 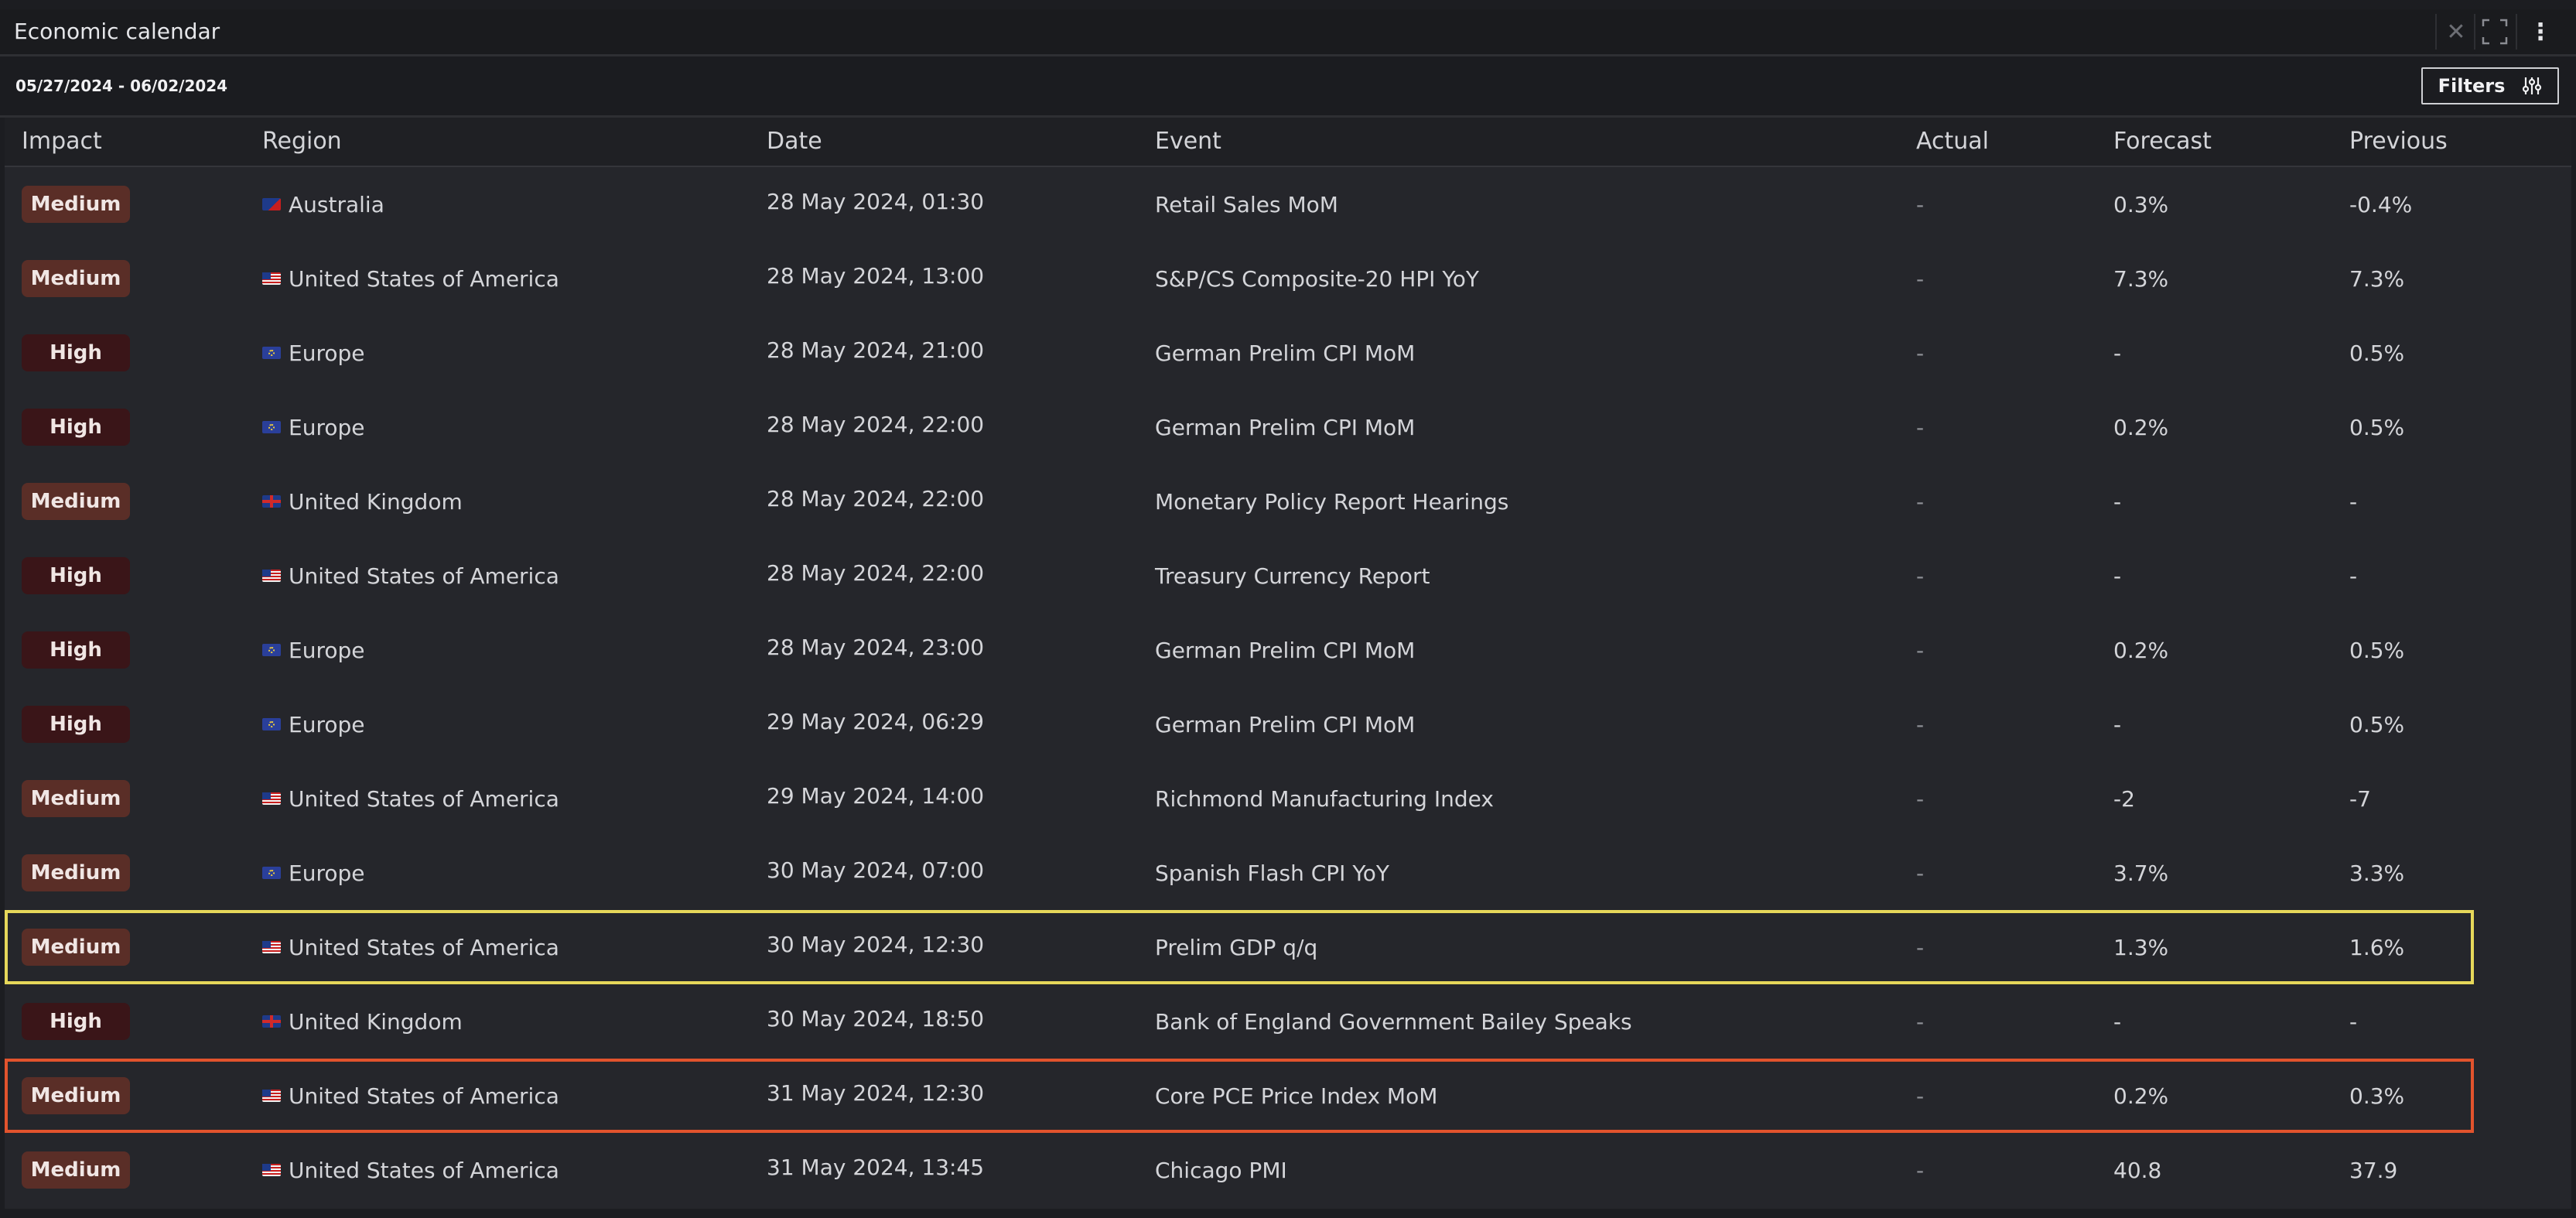 I want to click on column-header-region: Region, so click(x=302, y=141).